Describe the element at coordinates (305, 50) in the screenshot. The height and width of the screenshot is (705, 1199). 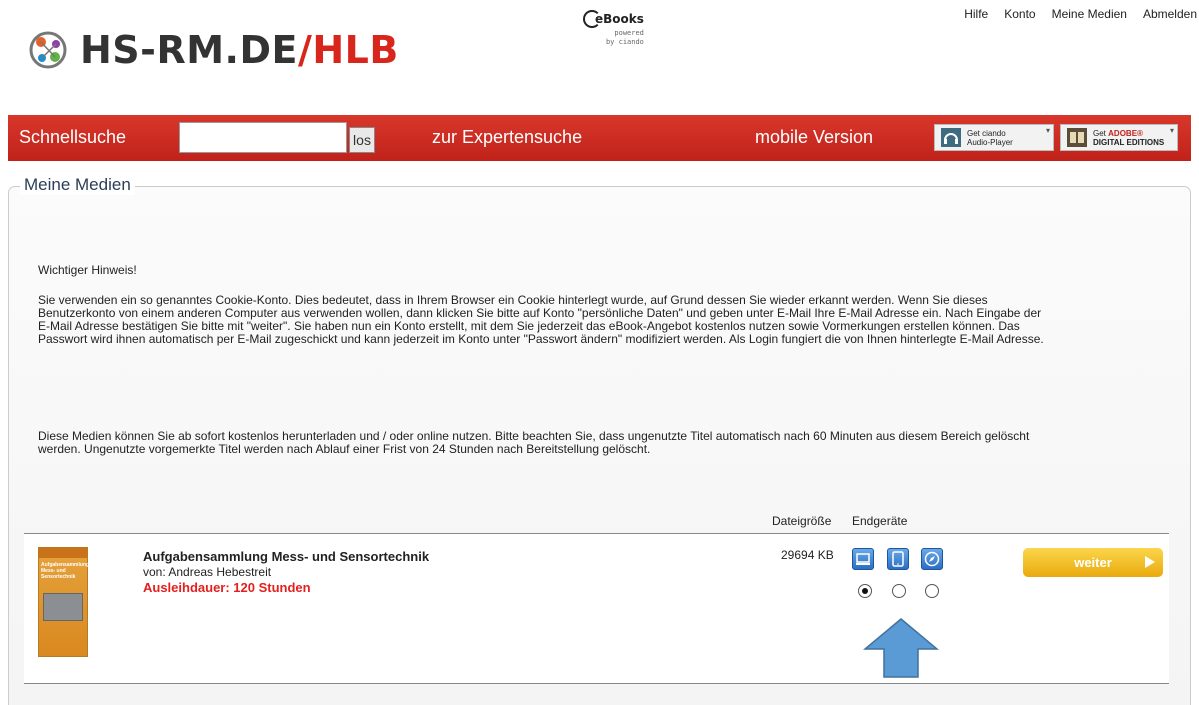
I see `logo-slash: /` at that location.